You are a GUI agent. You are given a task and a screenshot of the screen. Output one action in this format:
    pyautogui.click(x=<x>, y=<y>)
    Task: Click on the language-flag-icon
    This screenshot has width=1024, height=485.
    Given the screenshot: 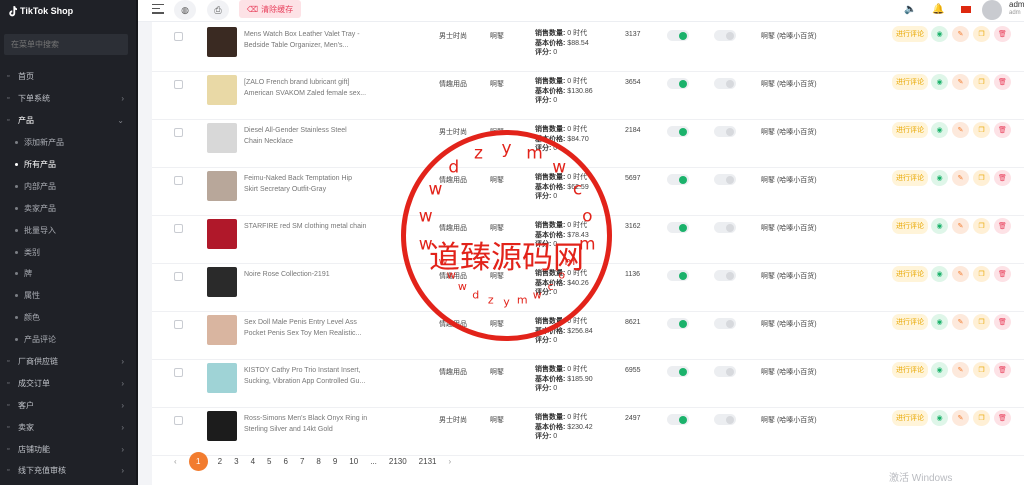 What is the action you would take?
    pyautogui.click(x=966, y=9)
    